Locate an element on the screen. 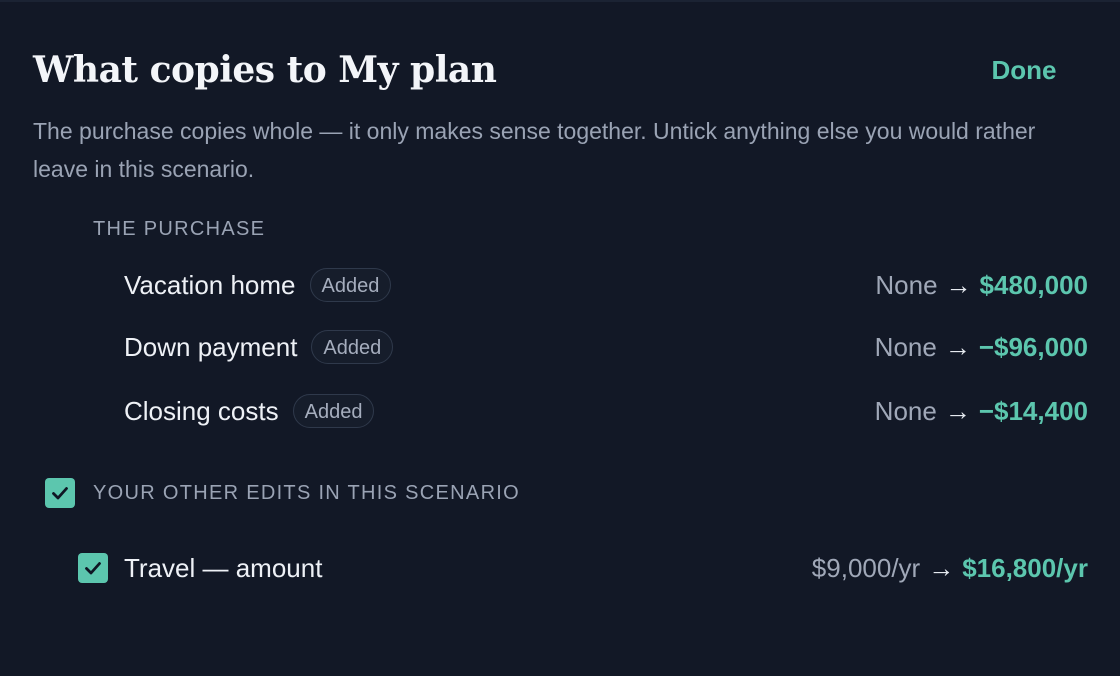 The height and width of the screenshot is (676, 1120). item-label: Closing costs is located at coordinates (201, 410).